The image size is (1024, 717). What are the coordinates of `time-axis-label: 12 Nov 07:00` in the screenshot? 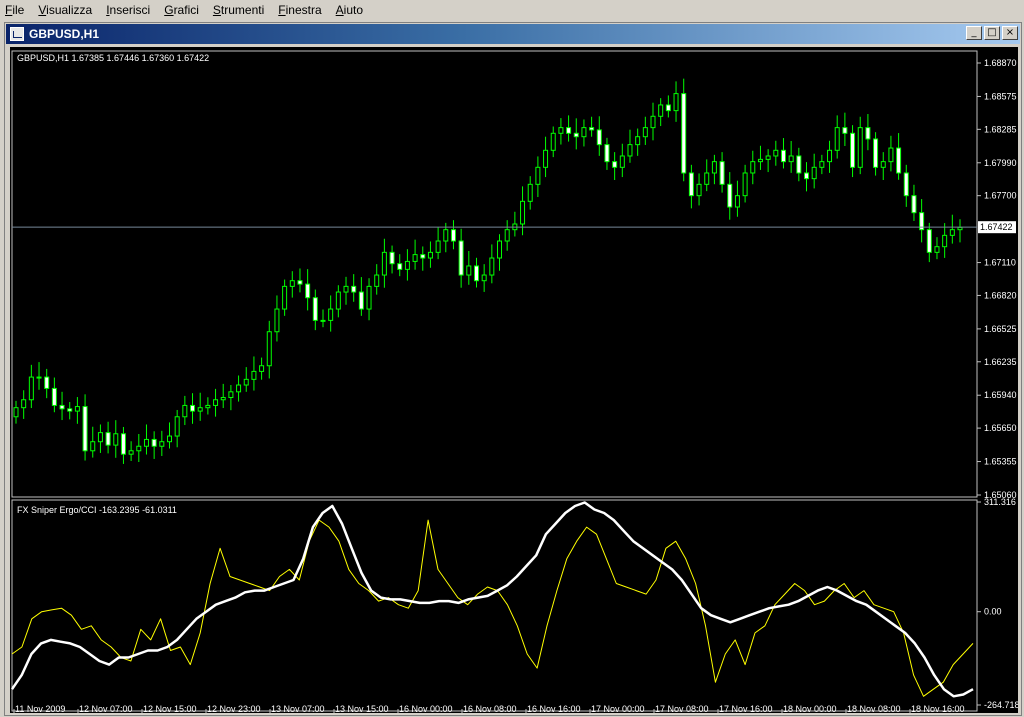 It's located at (106, 708).